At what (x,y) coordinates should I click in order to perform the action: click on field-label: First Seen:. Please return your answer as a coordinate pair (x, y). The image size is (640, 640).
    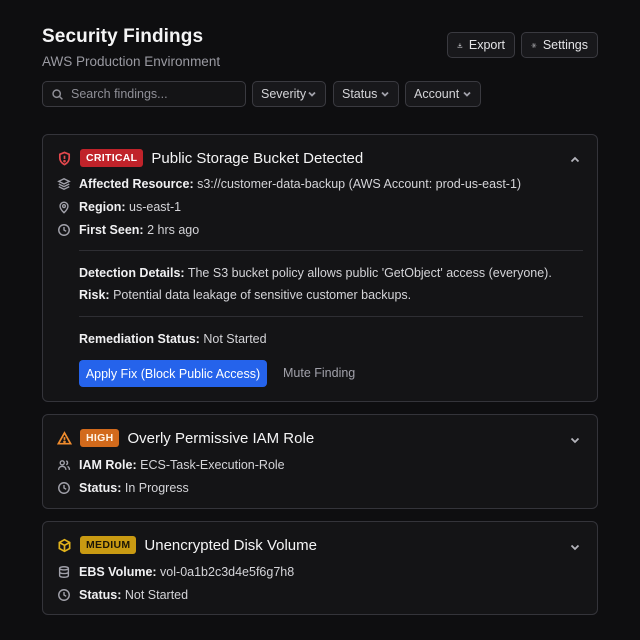
    Looking at the image, I should click on (111, 230).